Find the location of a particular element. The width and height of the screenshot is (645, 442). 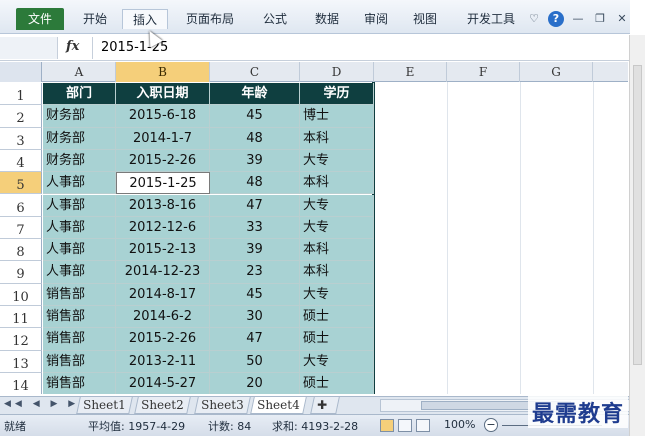

row-header-1: 1 is located at coordinates (21, 94).